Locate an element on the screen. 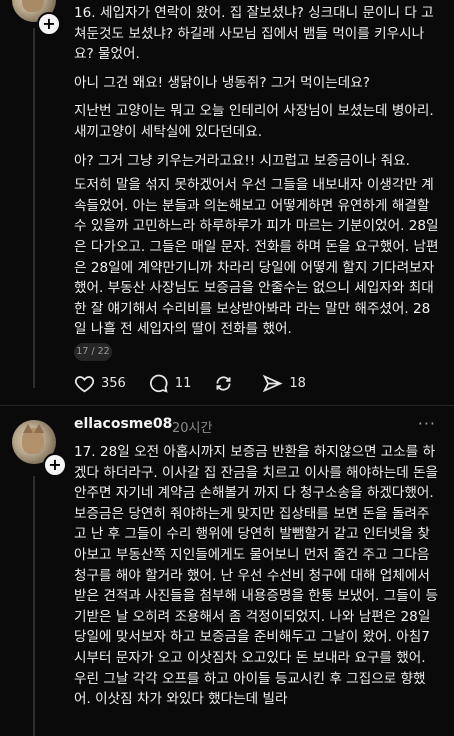  username: ellacosme08 is located at coordinates (123, 424).